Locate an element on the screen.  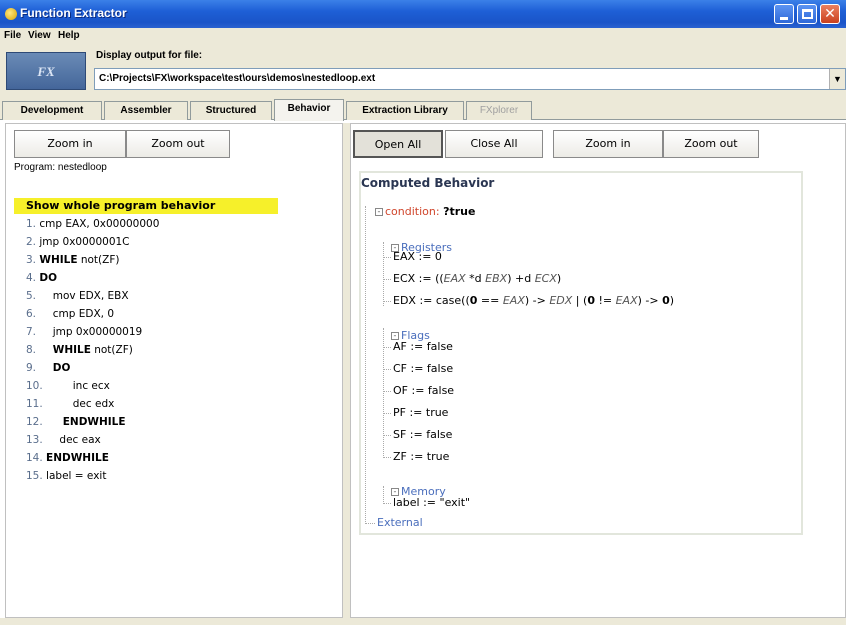
flag-item: PF := true is located at coordinates (420, 412).